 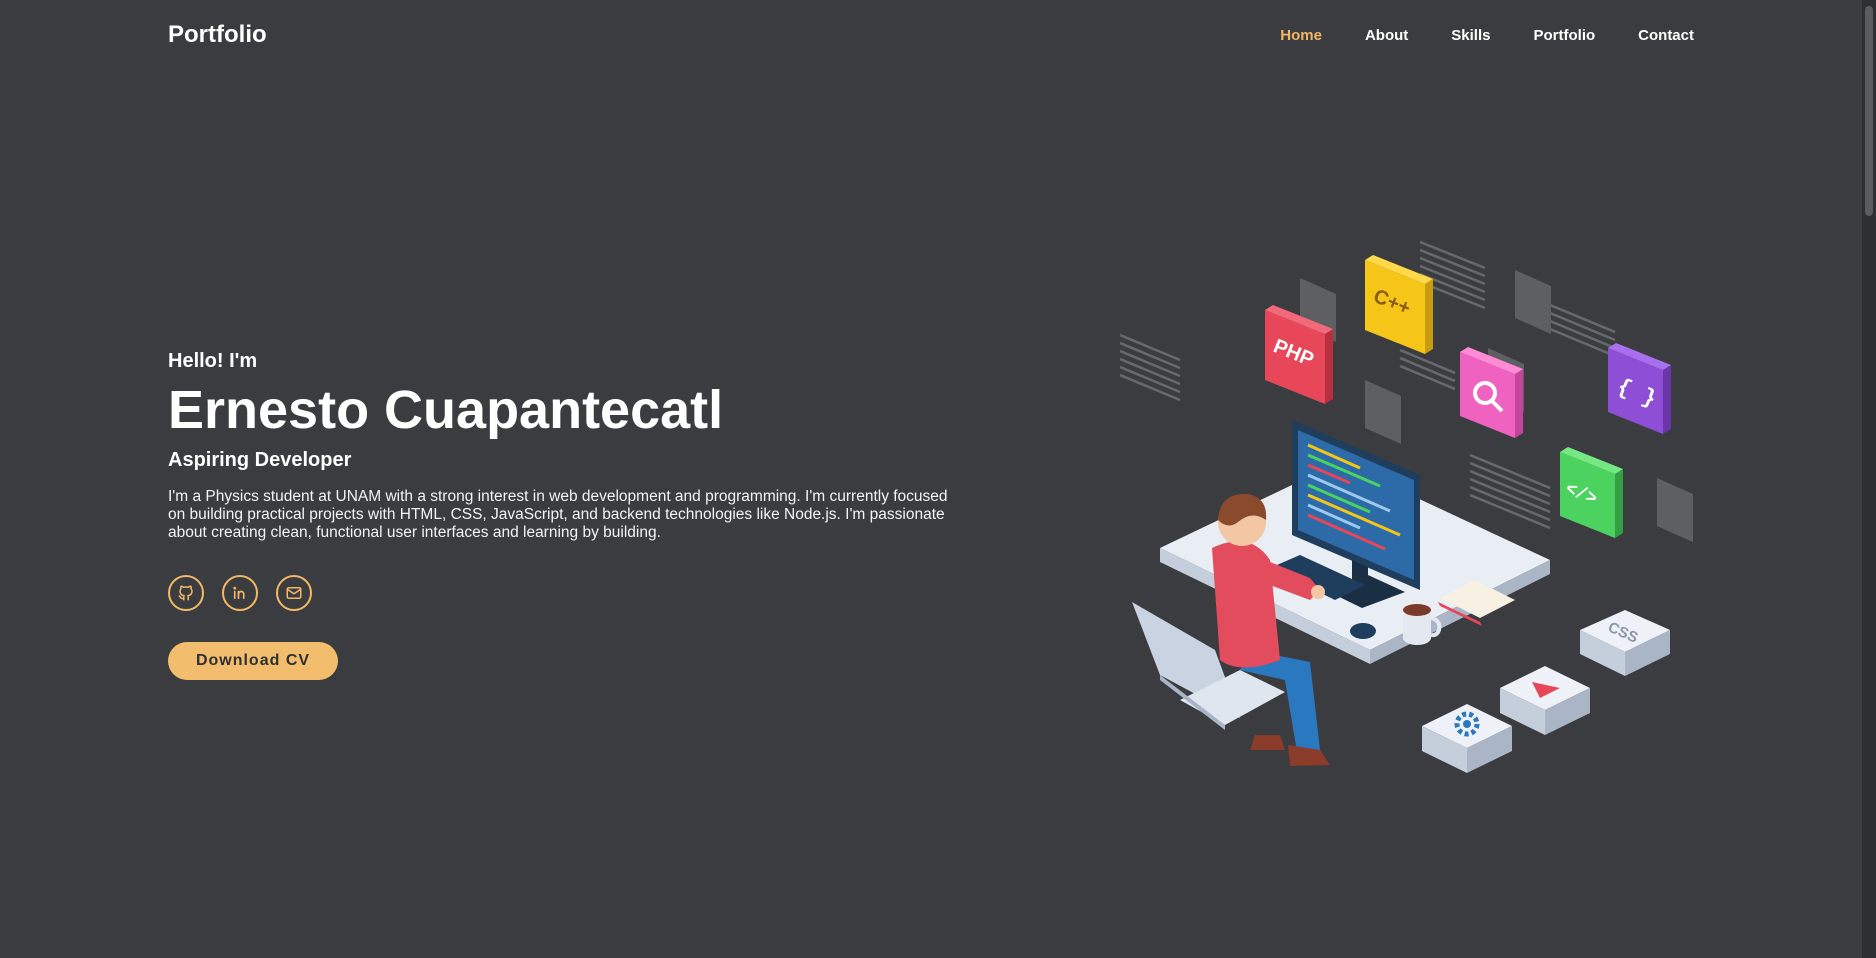 What do you see at coordinates (1869, 479) in the screenshot?
I see `scrollbar` at bounding box center [1869, 479].